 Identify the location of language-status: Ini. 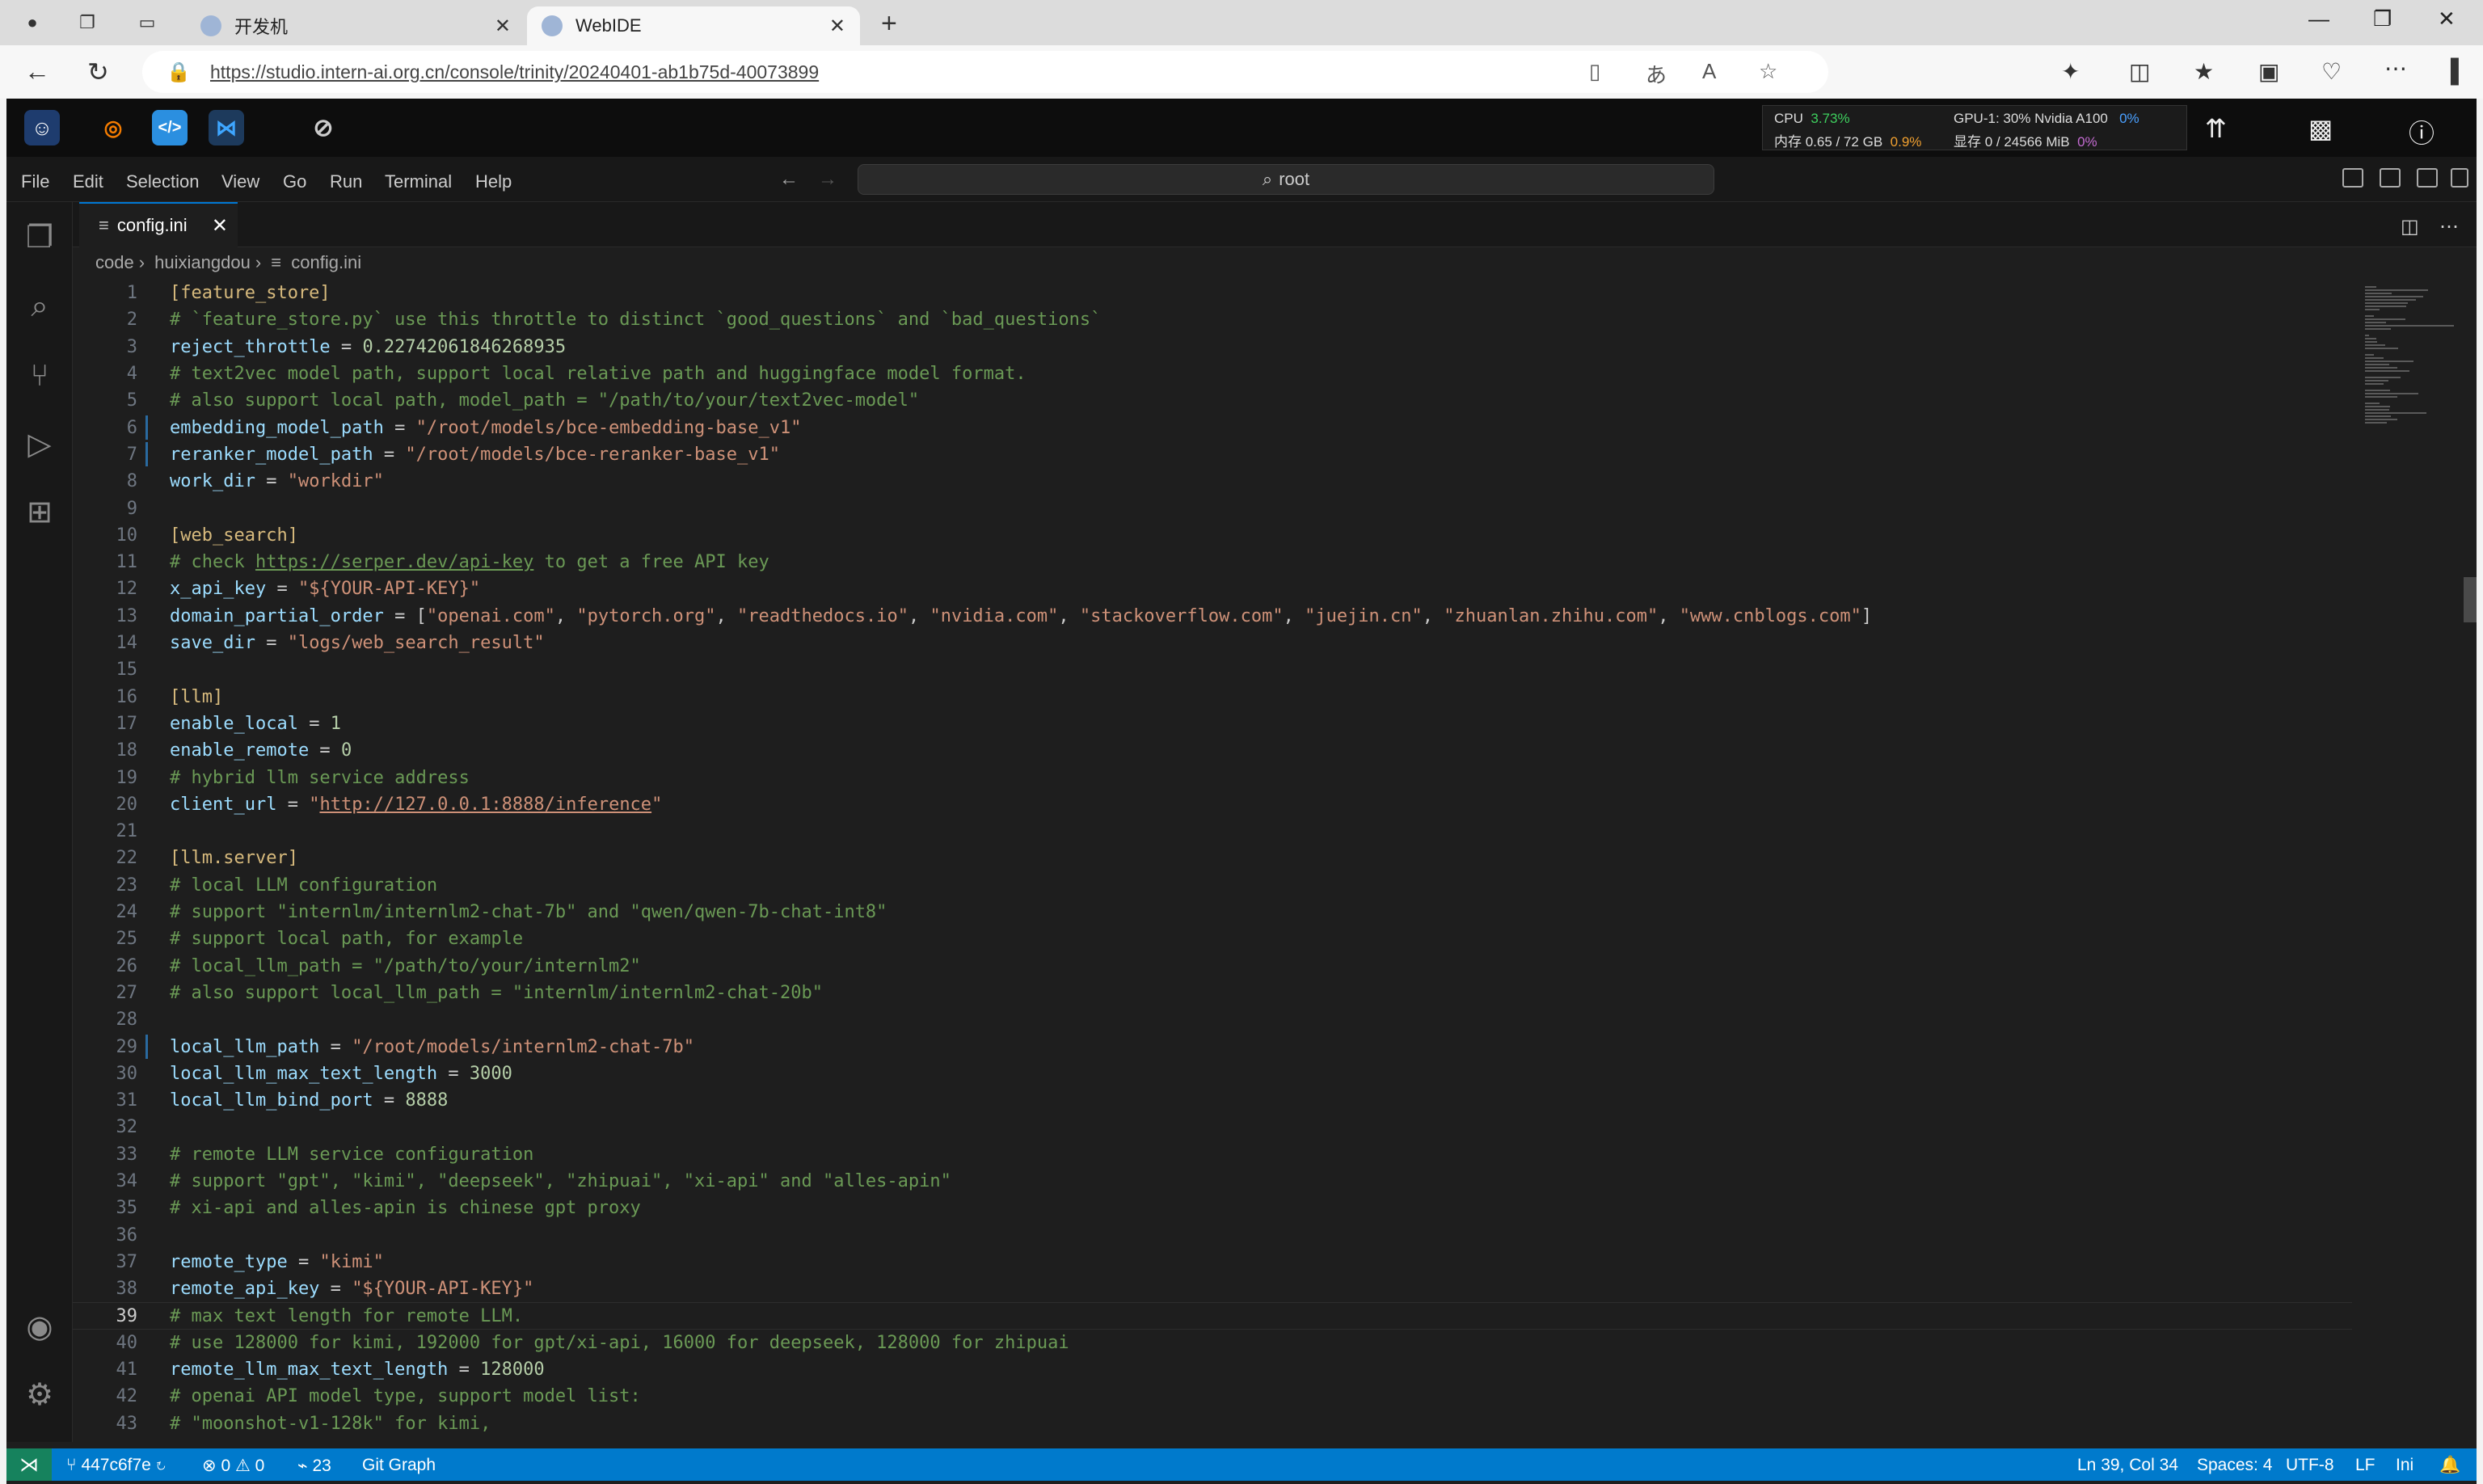
(2404, 1465).